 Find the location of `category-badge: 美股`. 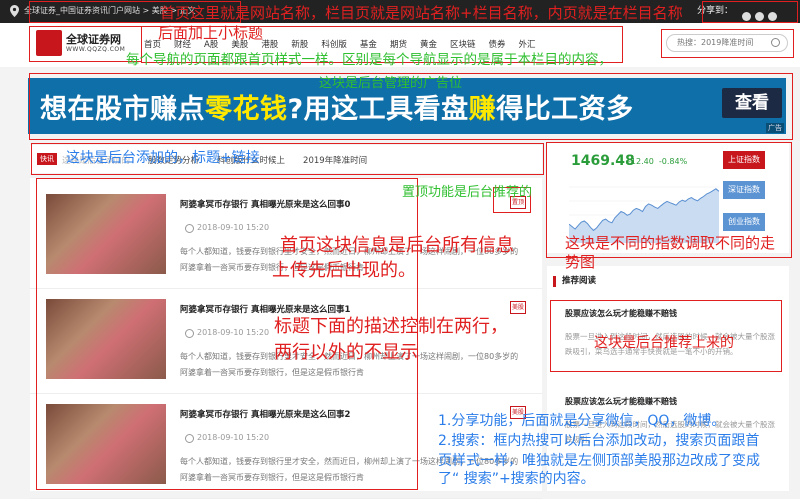

category-badge: 美股 is located at coordinates (518, 307).